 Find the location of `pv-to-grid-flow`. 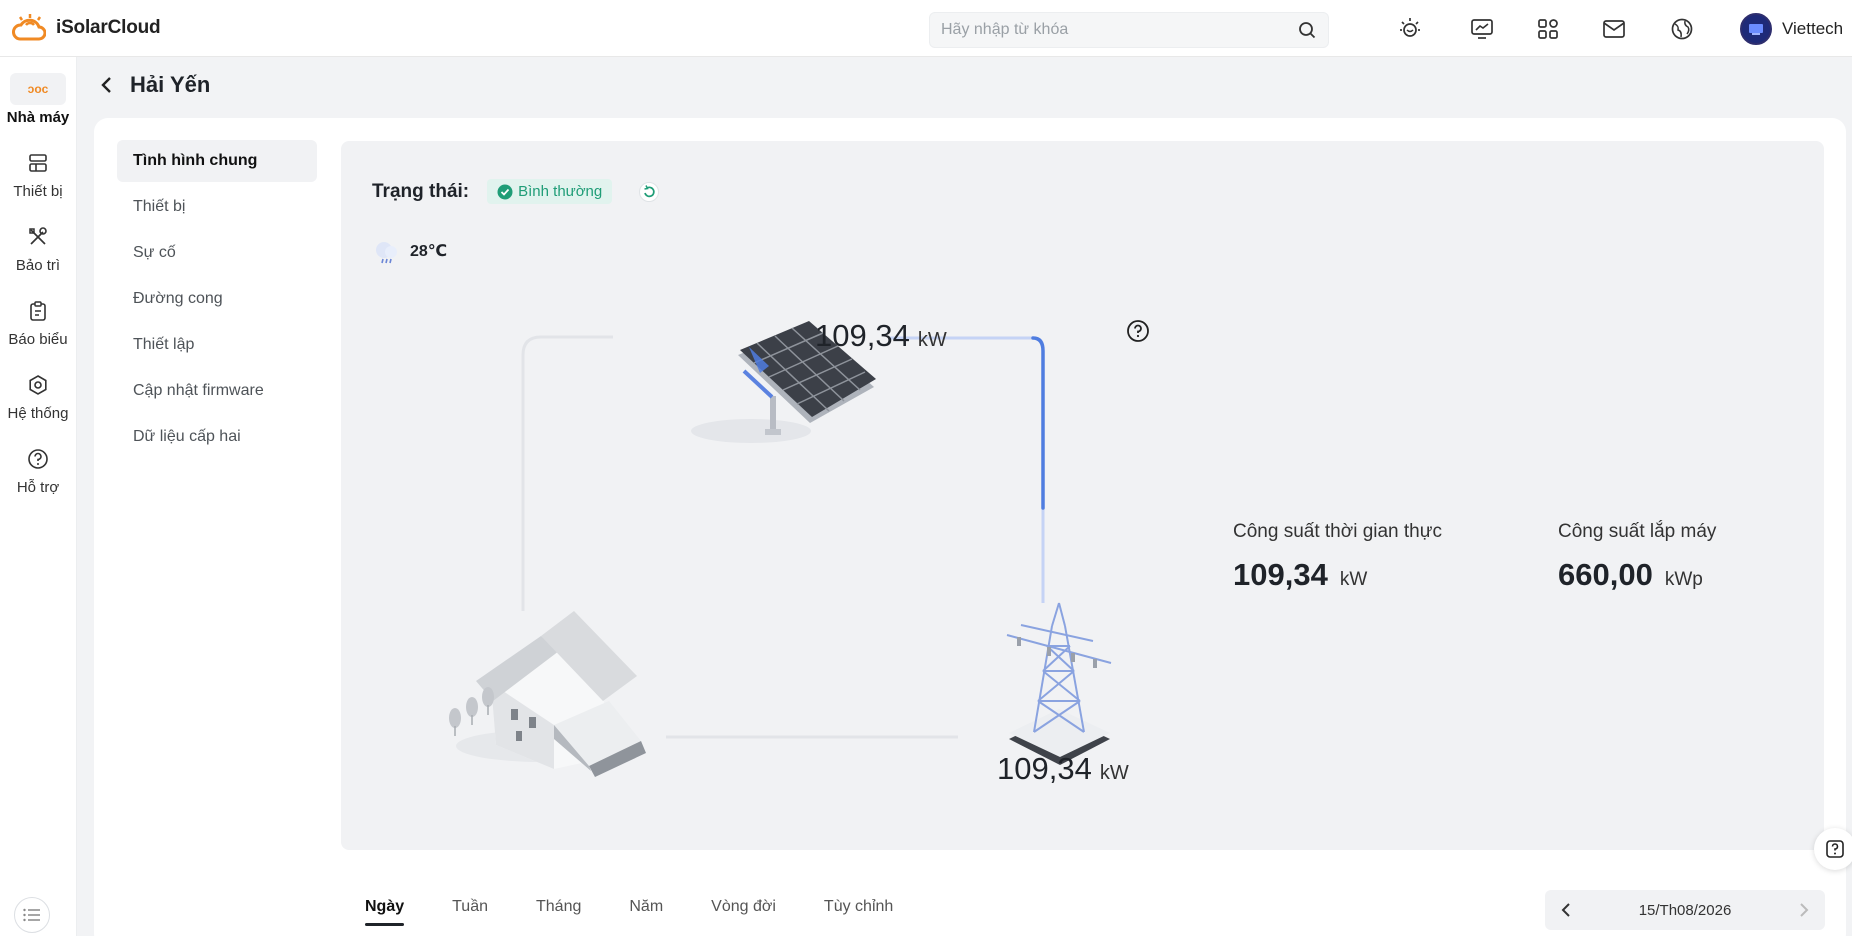

pv-to-grid-flow is located at coordinates (1038, 423).